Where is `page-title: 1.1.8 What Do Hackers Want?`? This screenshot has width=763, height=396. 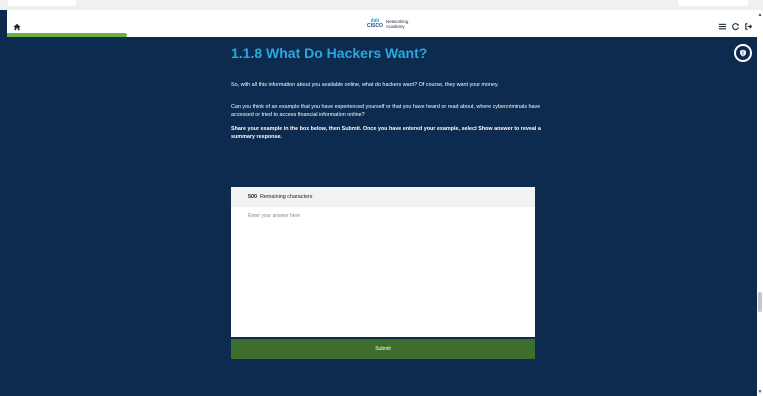
page-title: 1.1.8 What Do Hackers Want? is located at coordinates (329, 53).